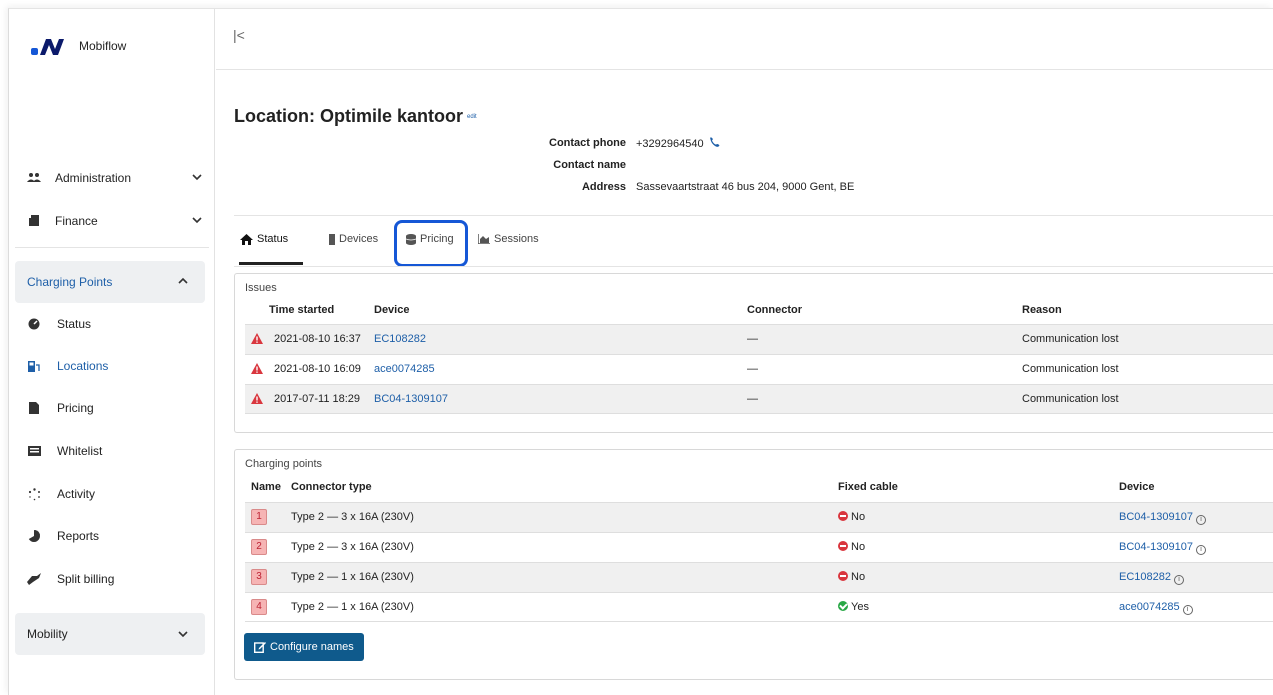  Describe the element at coordinates (34, 178) in the screenshot. I see `people-icon` at that location.